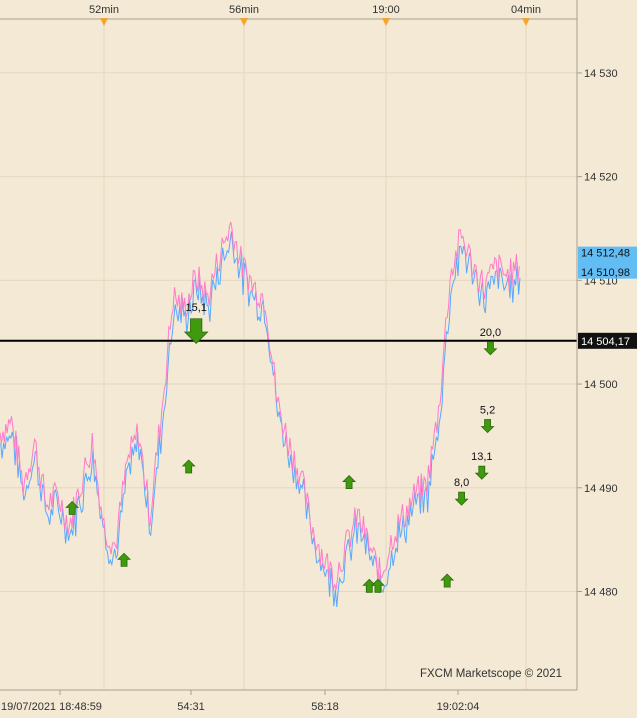 This screenshot has width=637, height=718. I want to click on top-time-label: 56min, so click(244, 10).